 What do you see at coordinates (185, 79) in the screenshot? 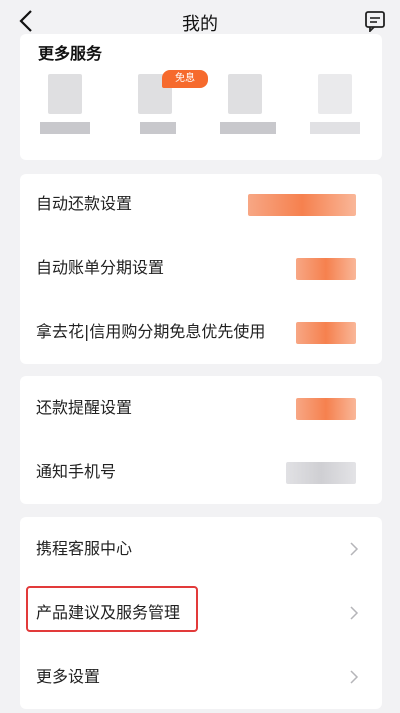
I see `promo-badge: 免息` at bounding box center [185, 79].